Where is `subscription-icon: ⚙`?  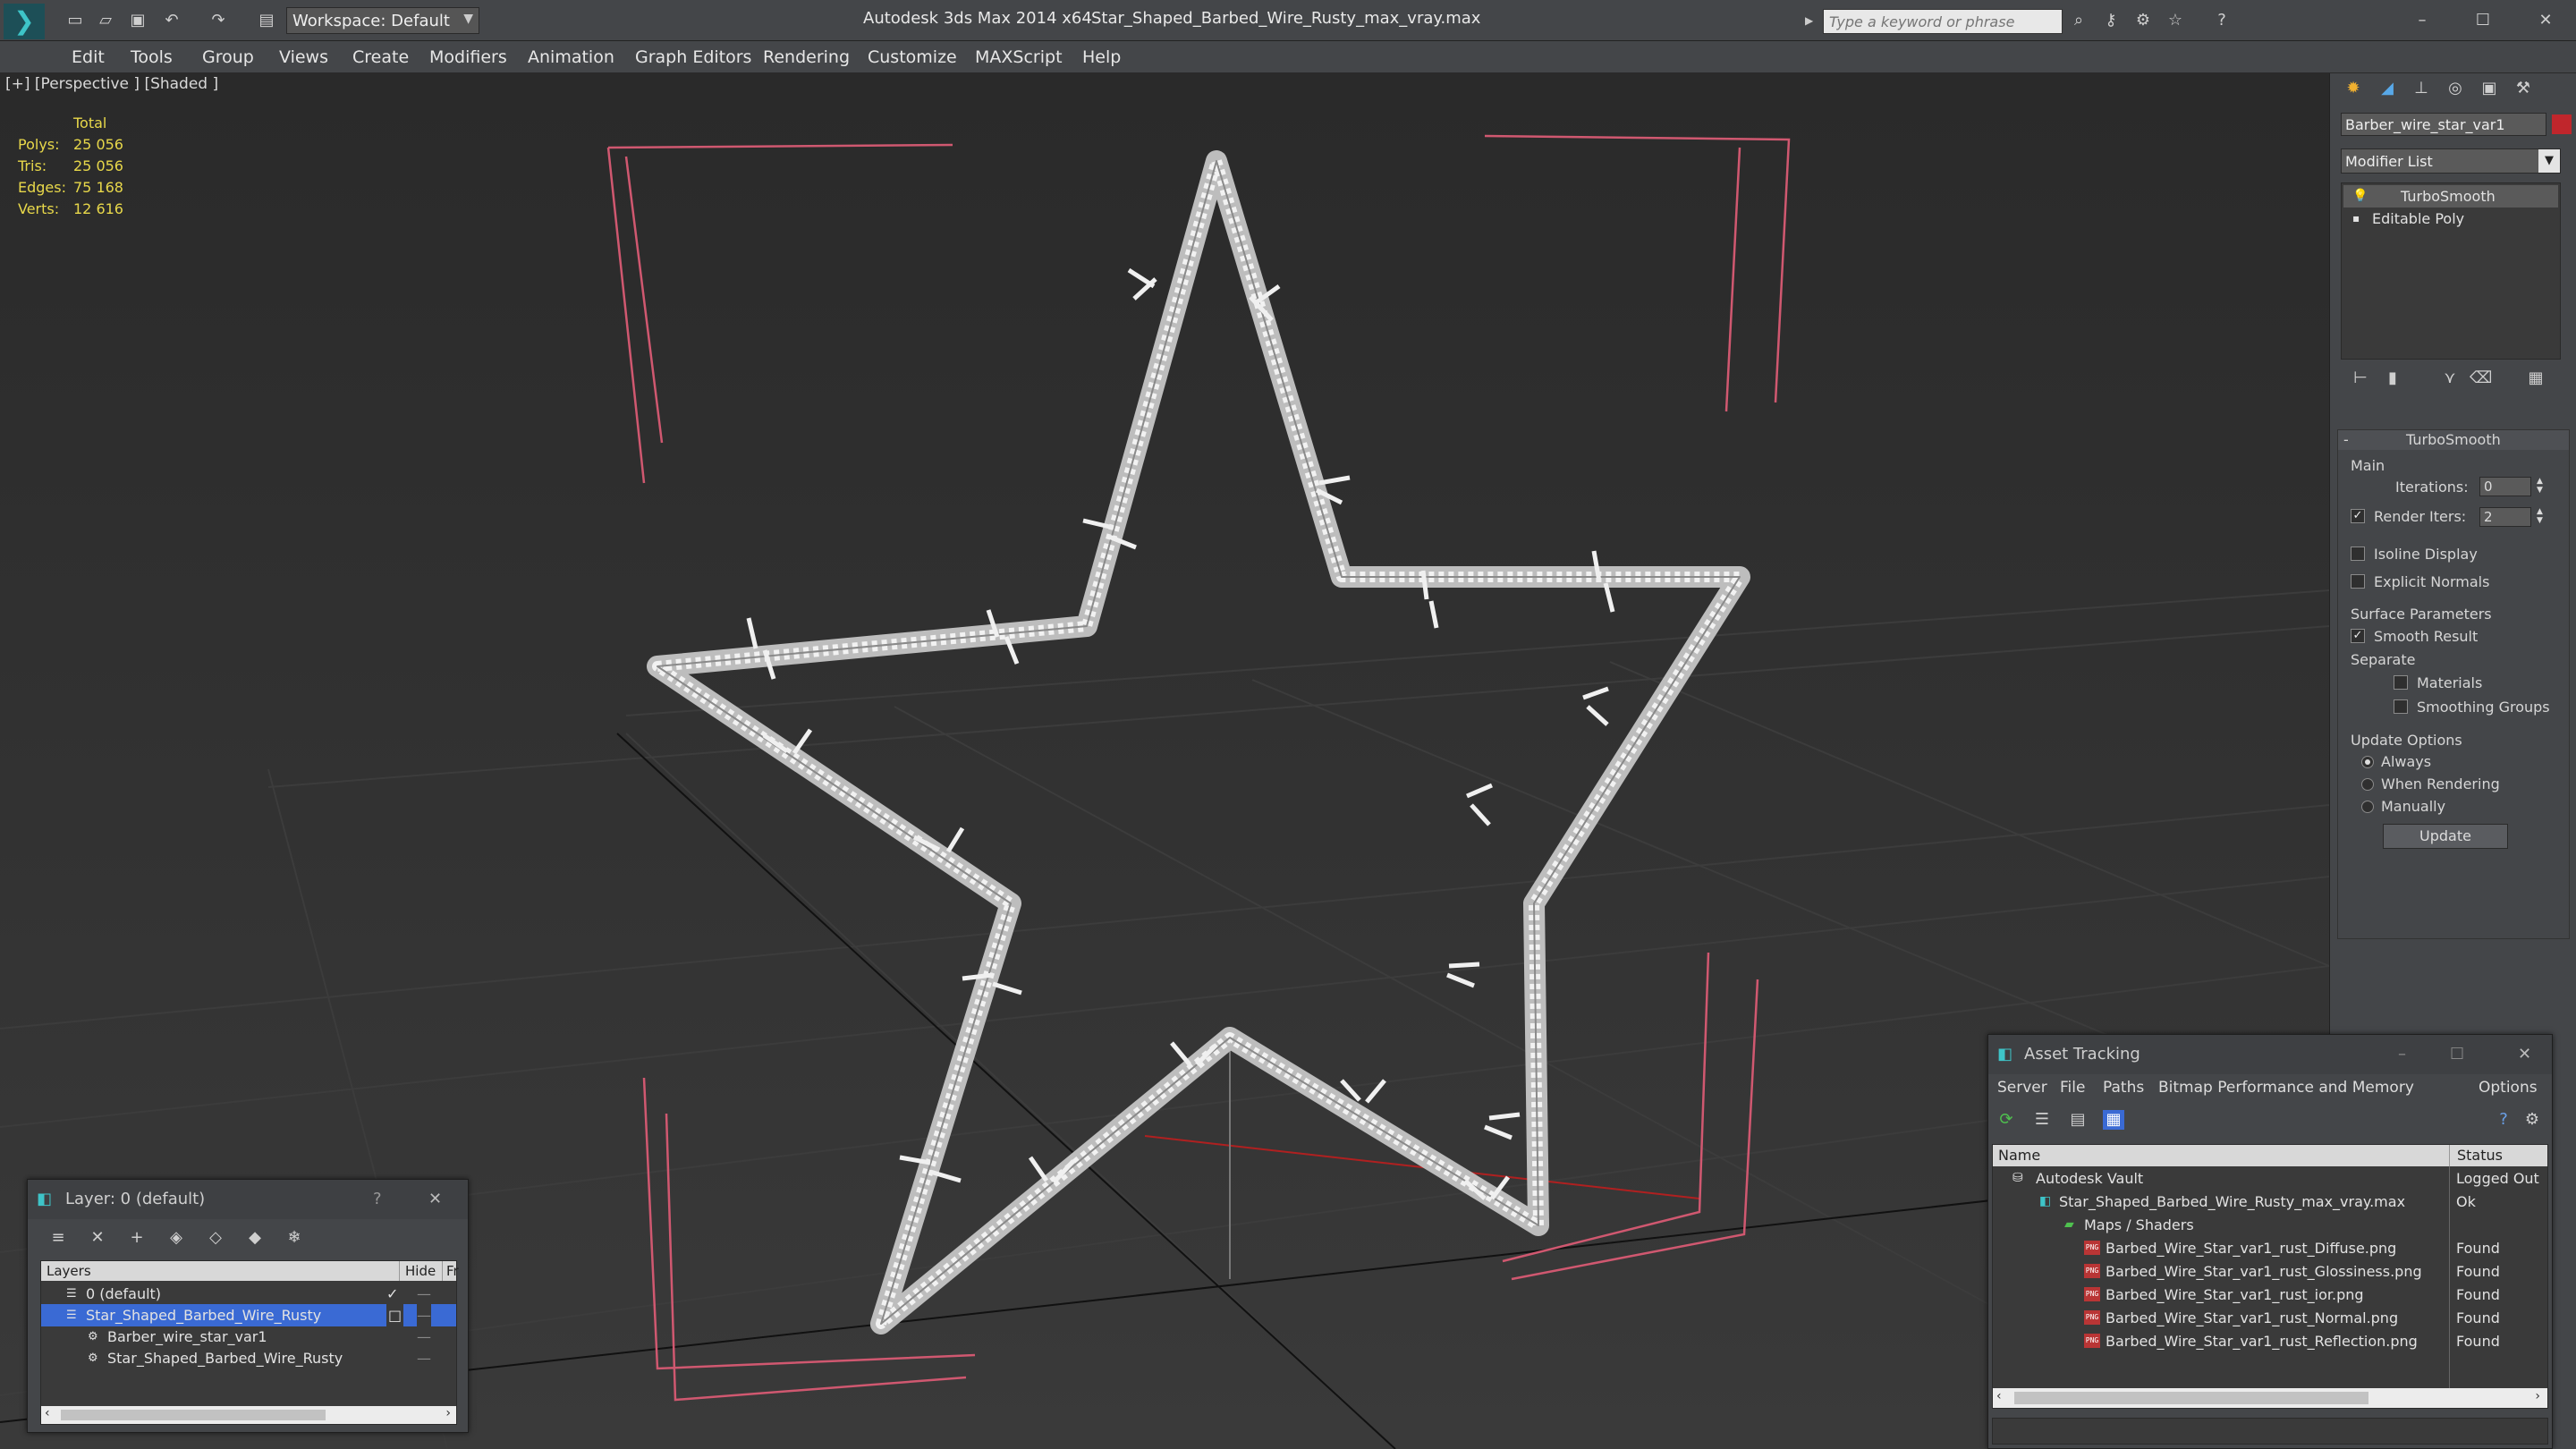
subscription-icon: ⚙ is located at coordinates (2143, 20).